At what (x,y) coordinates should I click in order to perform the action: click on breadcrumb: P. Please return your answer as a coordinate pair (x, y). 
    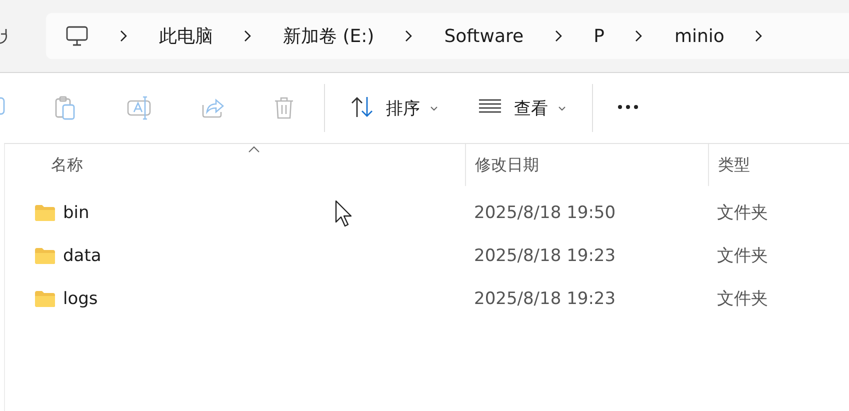
    Looking at the image, I should click on (599, 36).